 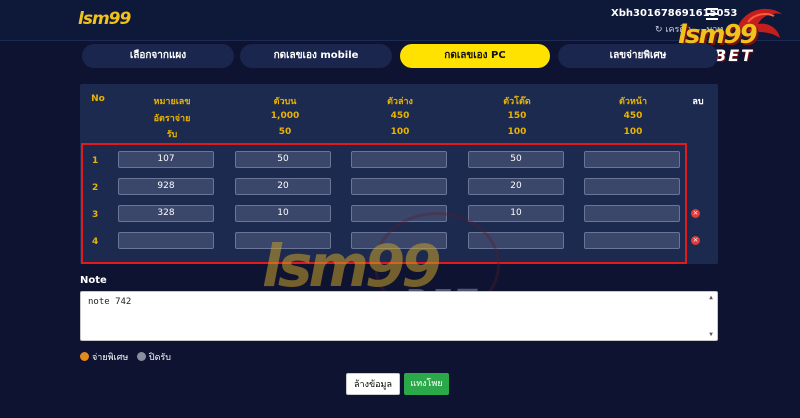 What do you see at coordinates (426, 384) in the screenshot?
I see `place-bet-button: แทงโพย` at bounding box center [426, 384].